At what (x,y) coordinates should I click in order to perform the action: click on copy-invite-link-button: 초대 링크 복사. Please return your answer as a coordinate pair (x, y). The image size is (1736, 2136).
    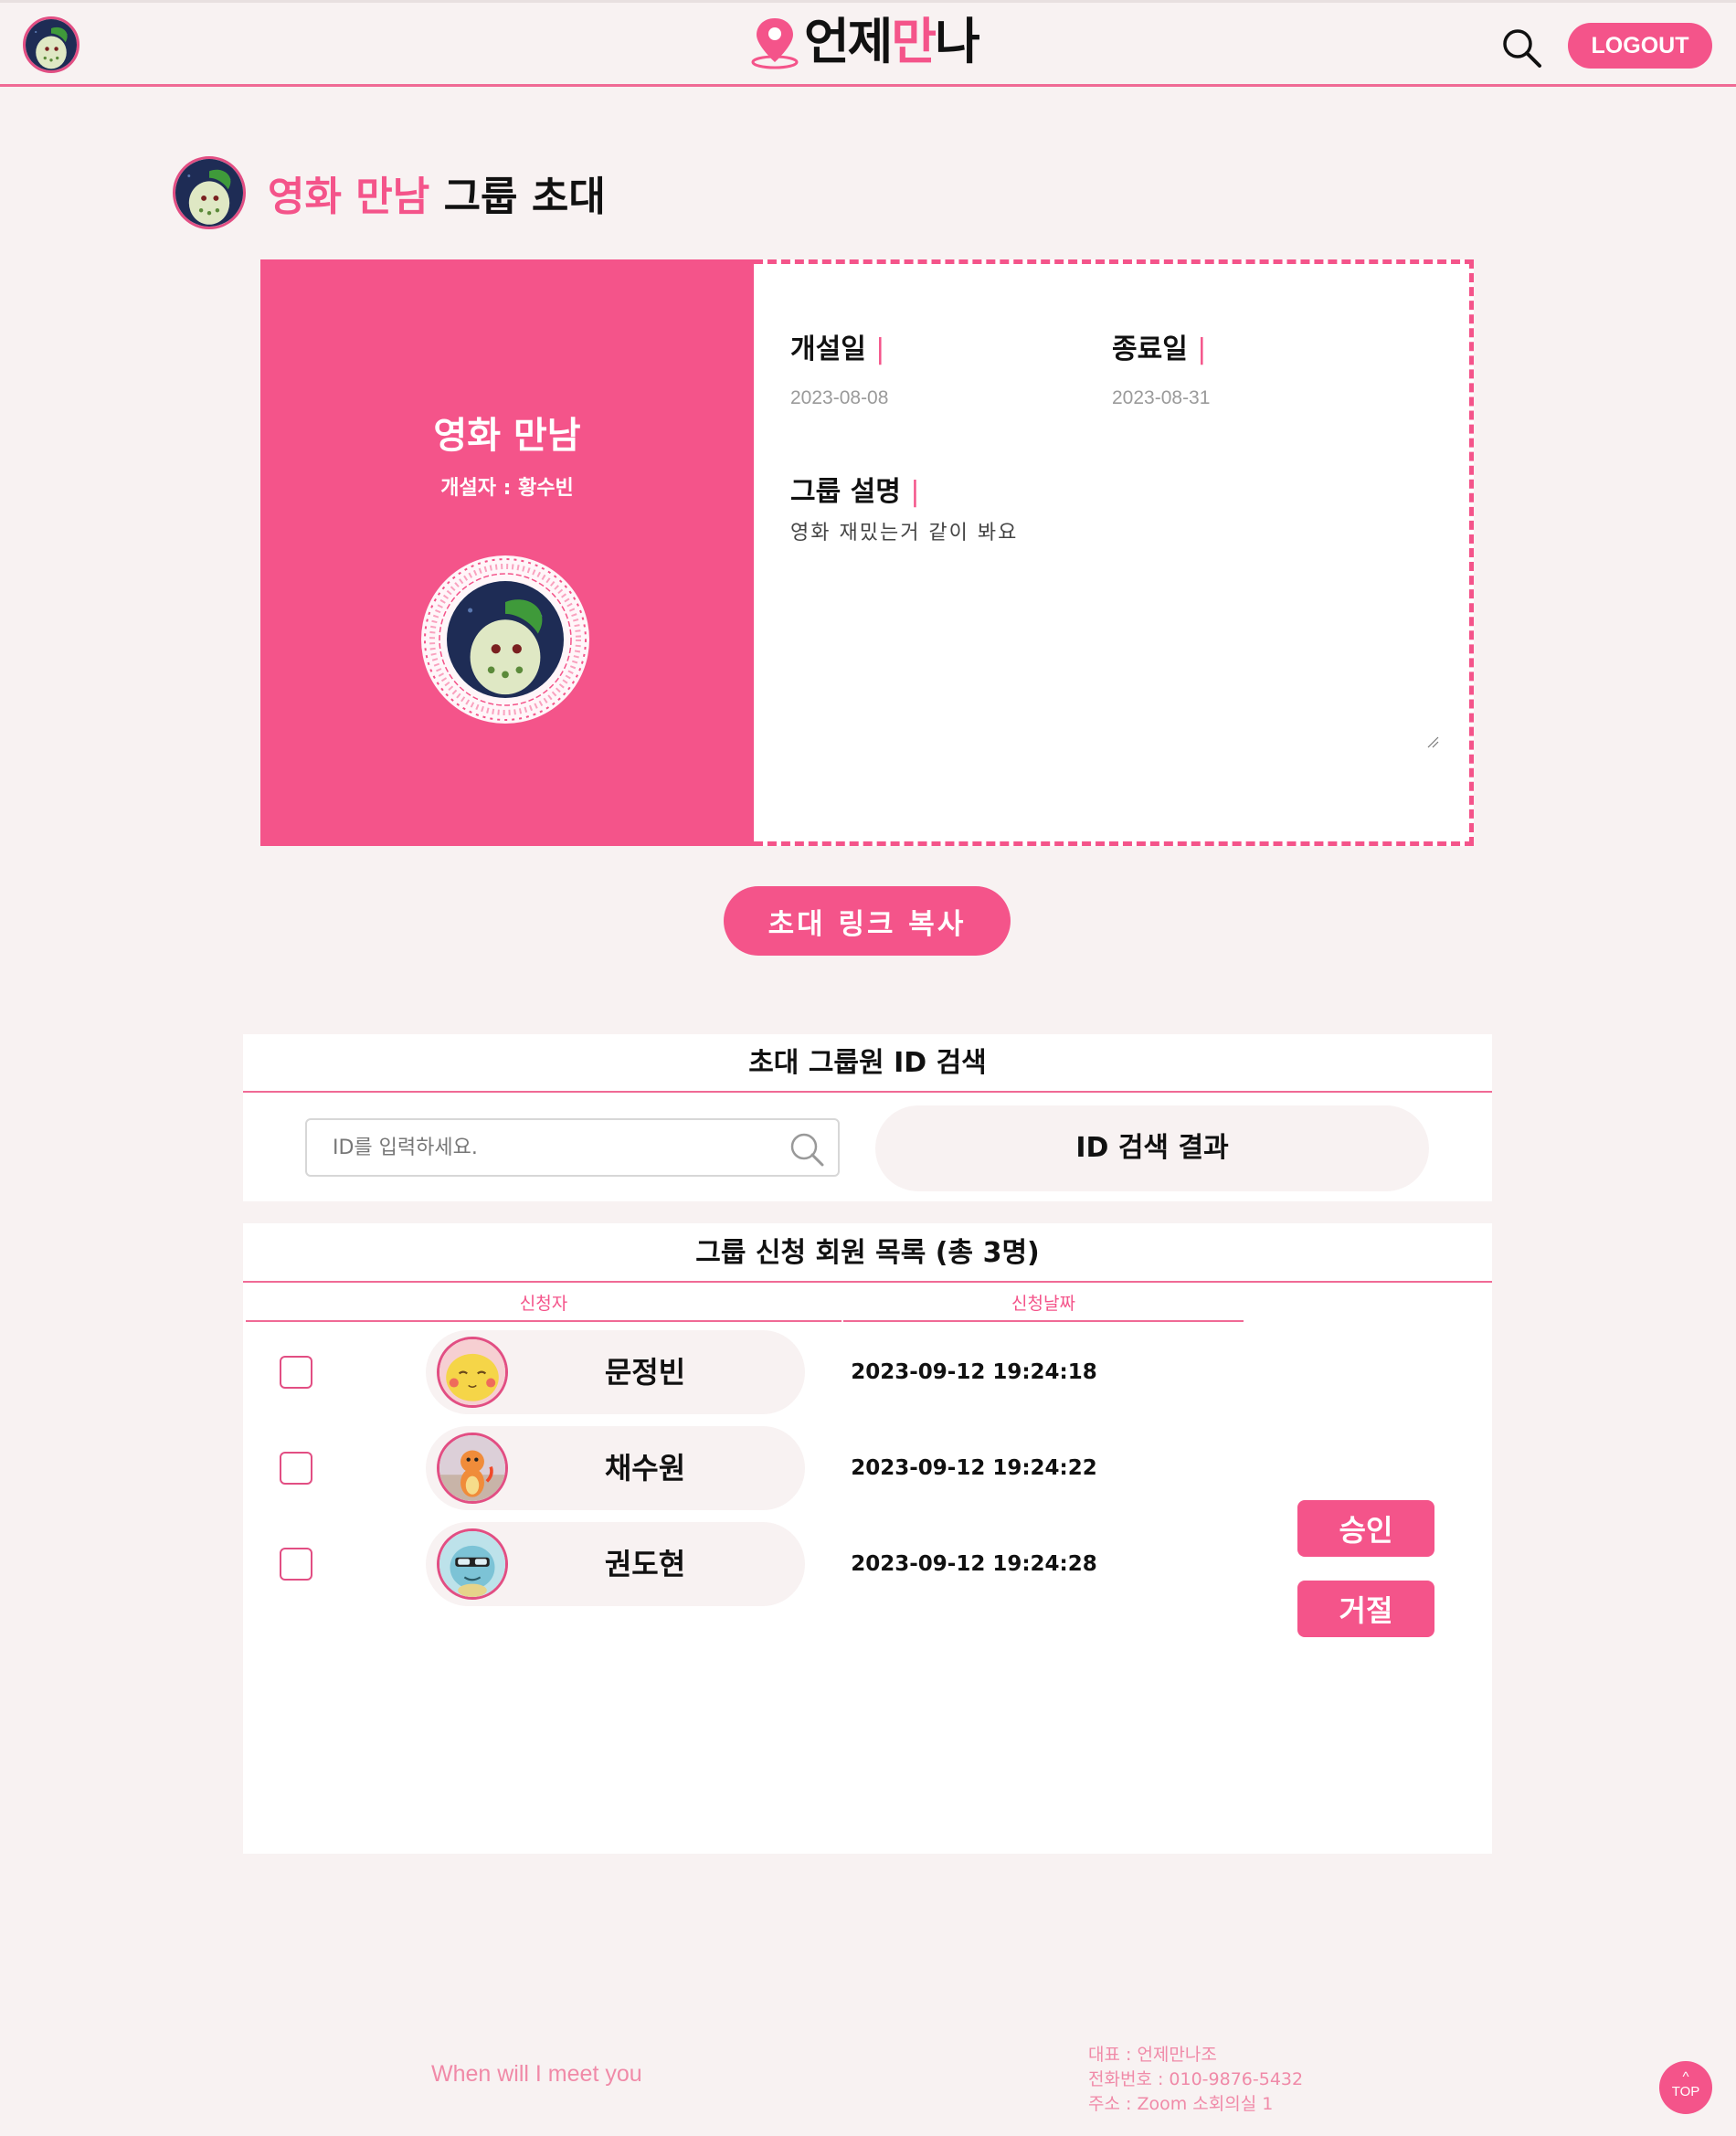
    Looking at the image, I should click on (867, 921).